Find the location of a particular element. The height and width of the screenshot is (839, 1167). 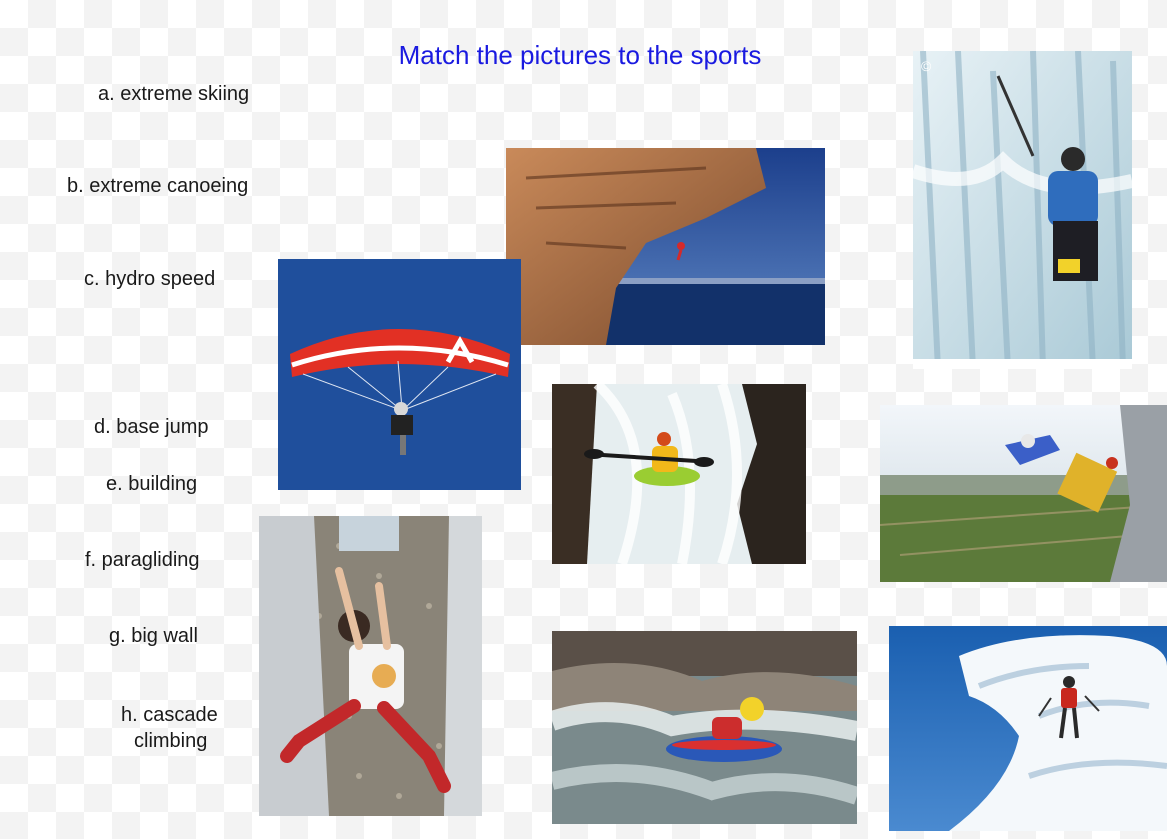

sport-item-c: c. hydro speed is located at coordinates (150, 279).